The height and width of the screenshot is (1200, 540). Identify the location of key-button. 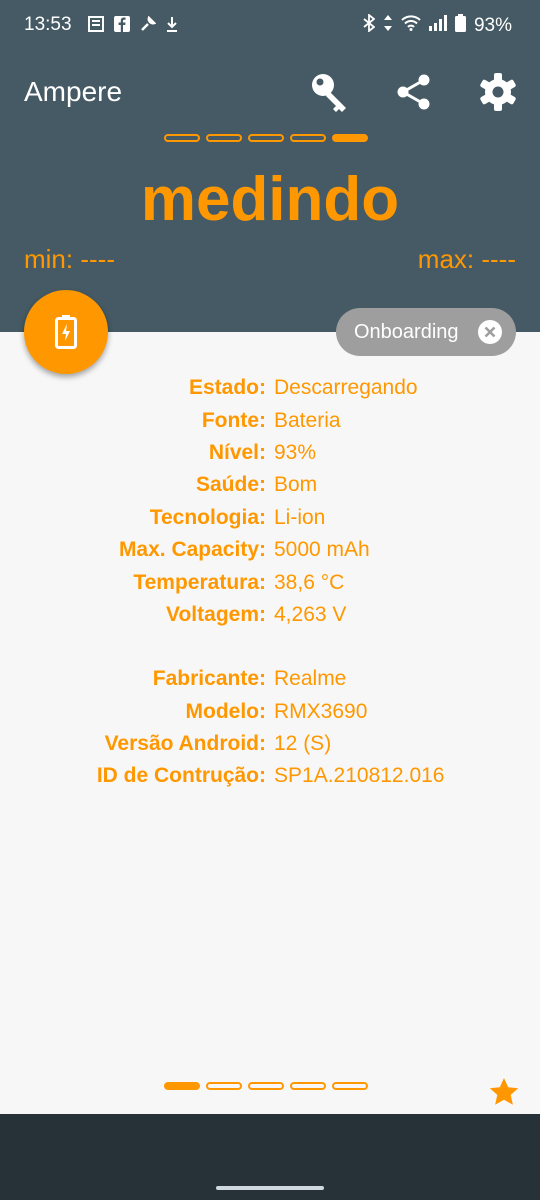
(330, 92).